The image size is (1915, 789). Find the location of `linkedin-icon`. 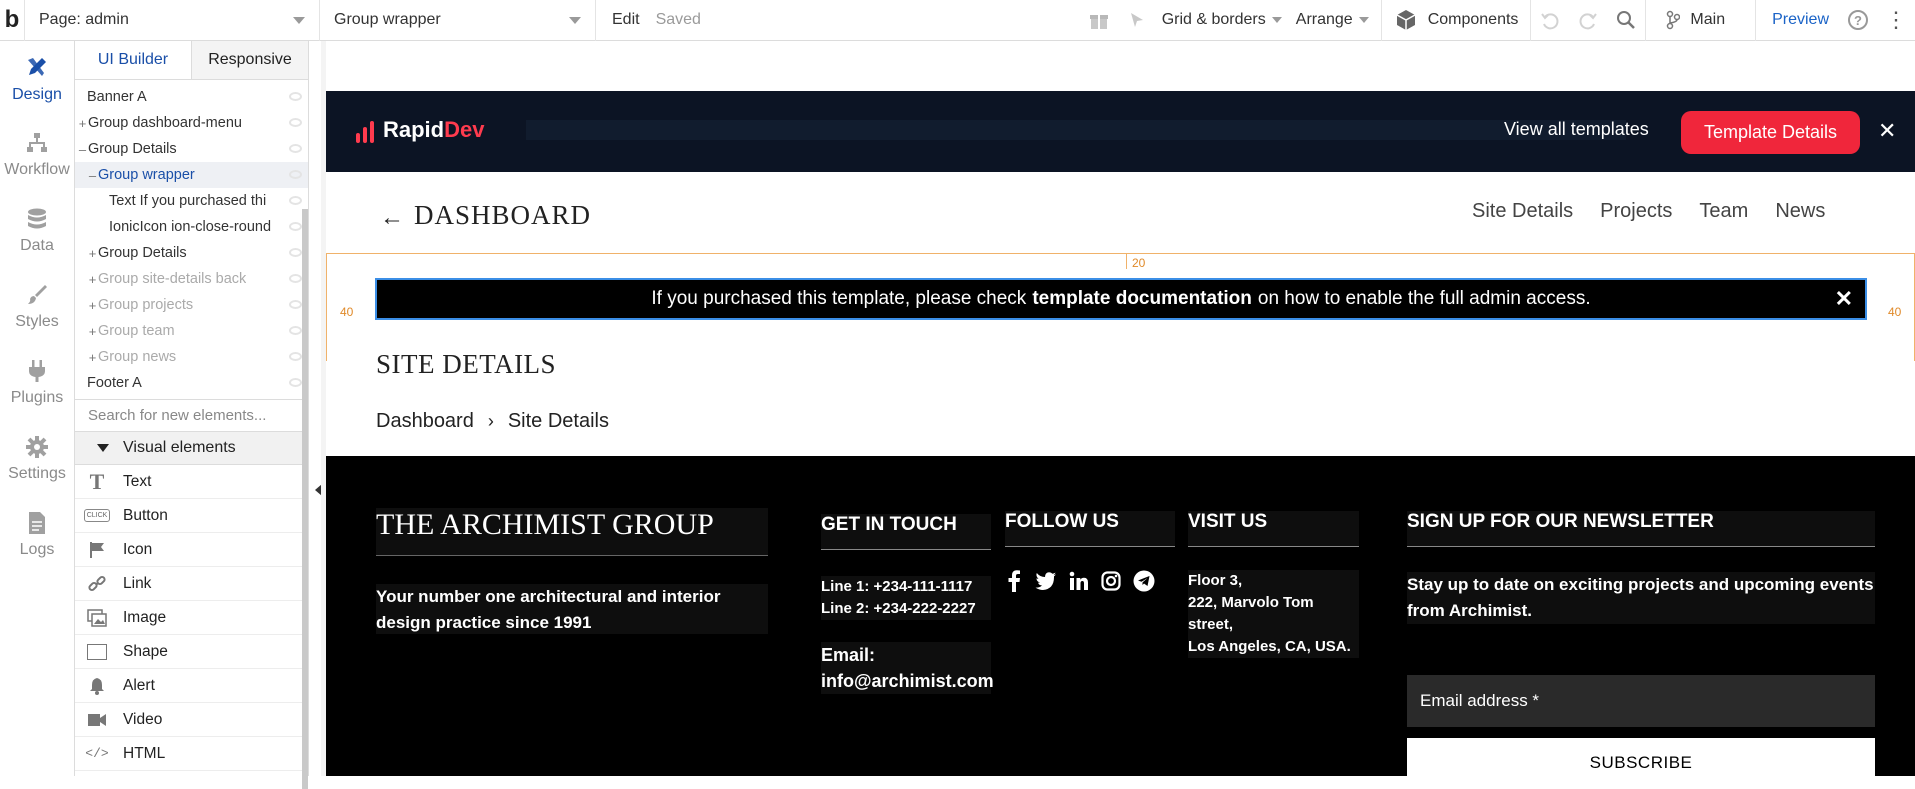

linkedin-icon is located at coordinates (1079, 581).